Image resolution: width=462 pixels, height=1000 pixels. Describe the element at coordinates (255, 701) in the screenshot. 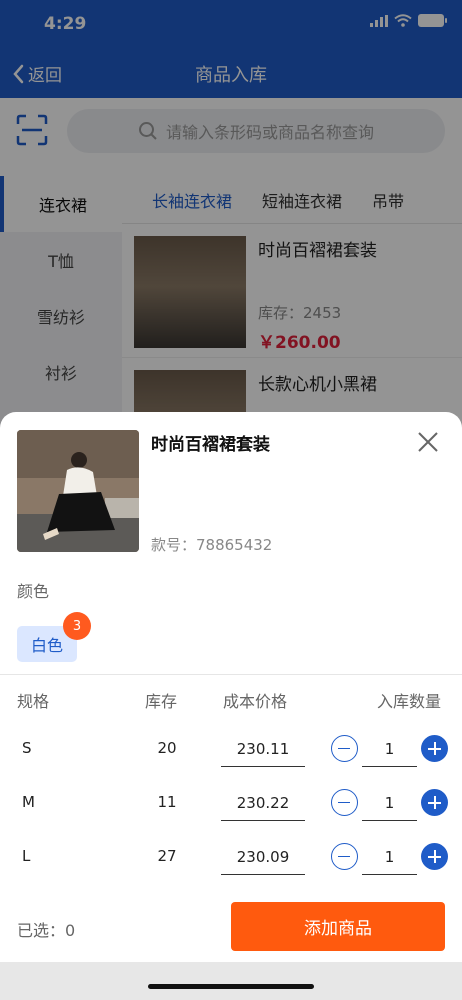

I see `header-cost: 成本价格` at that location.